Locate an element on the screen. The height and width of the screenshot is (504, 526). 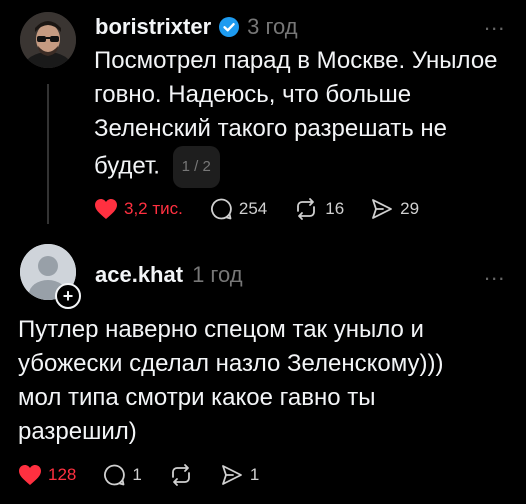
verified-badge-icon is located at coordinates (229, 27).